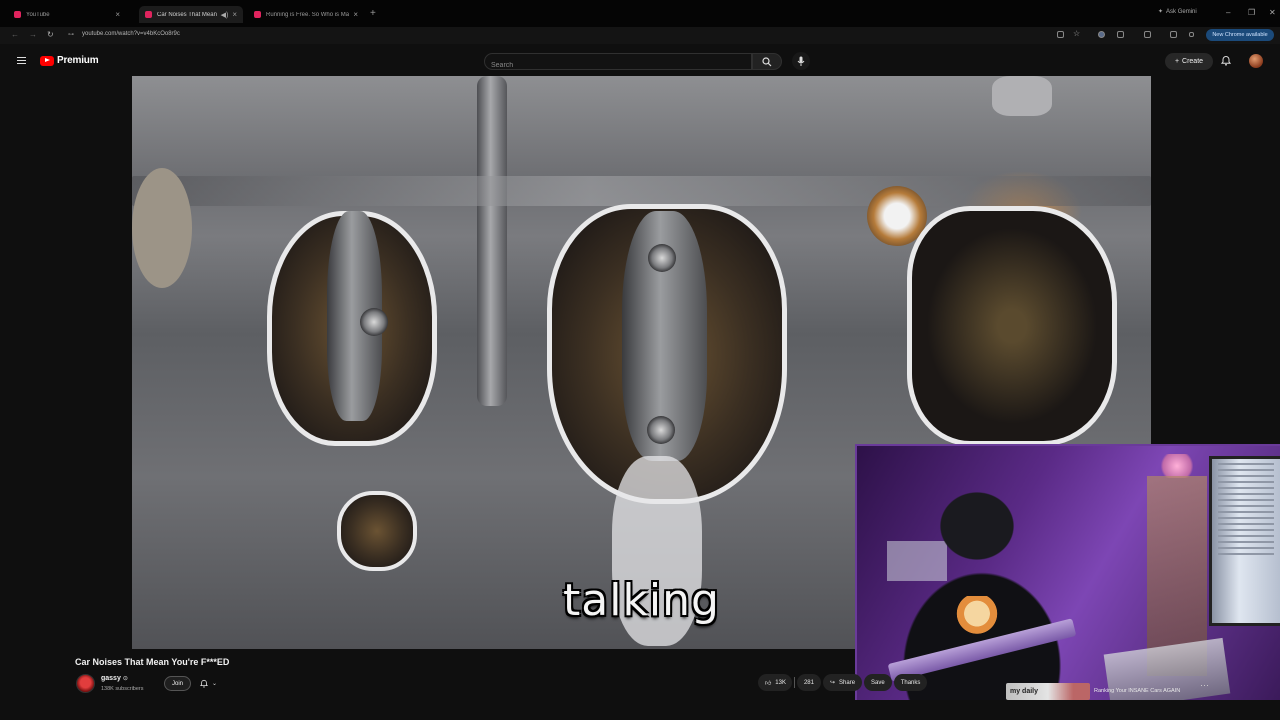  I want to click on chevron-down-icon: ⌄, so click(215, 684).